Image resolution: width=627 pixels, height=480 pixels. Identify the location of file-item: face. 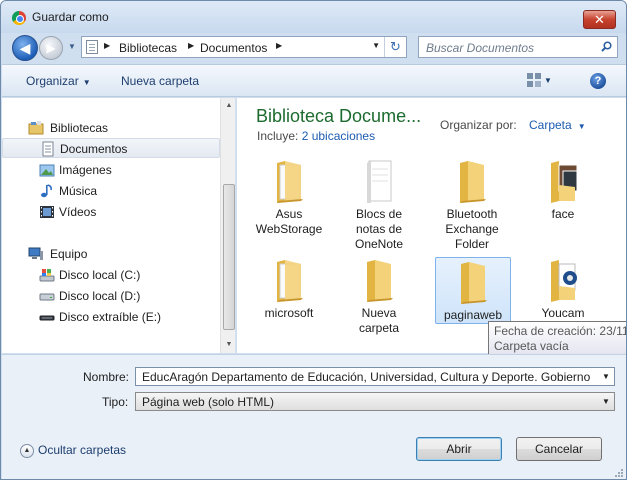
(563, 189).